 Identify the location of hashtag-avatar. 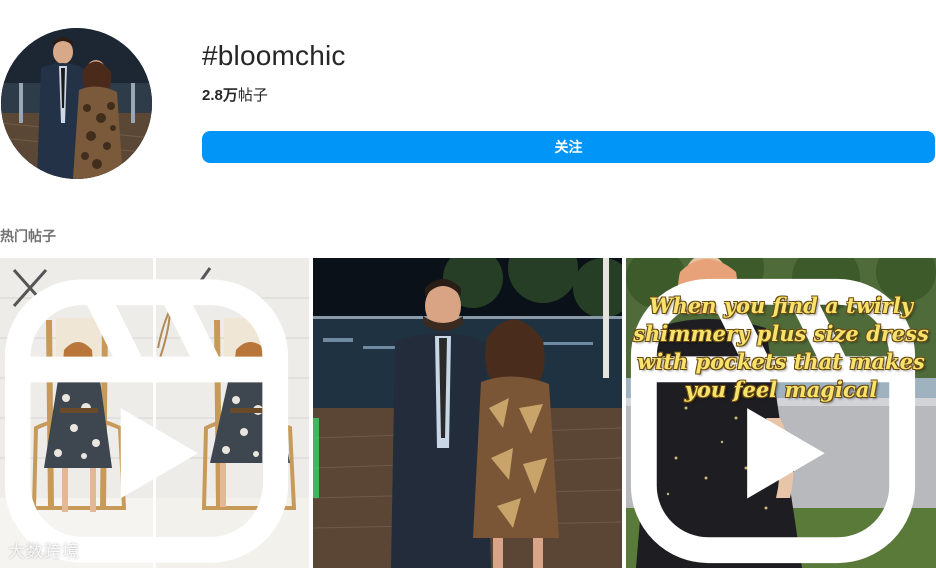
(76, 103).